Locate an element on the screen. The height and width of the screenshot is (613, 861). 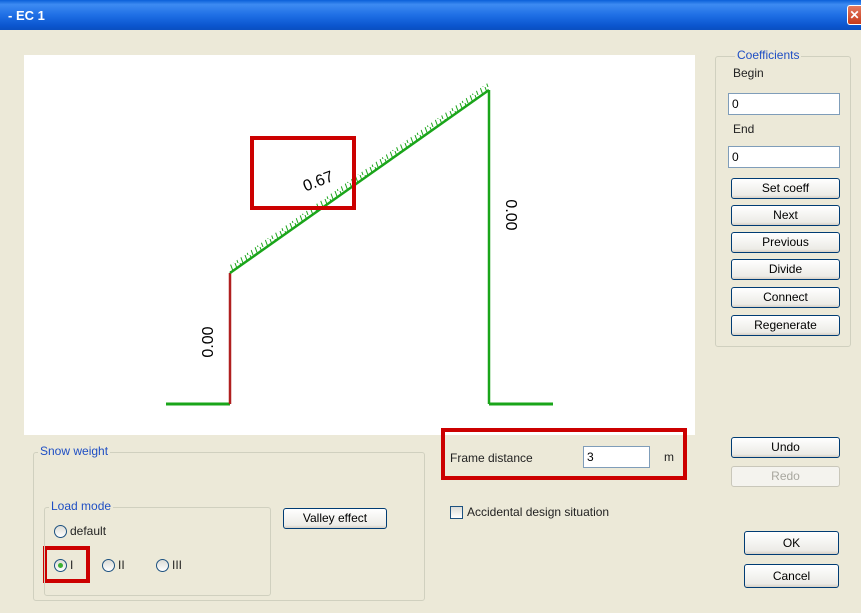
begin-label: Begin is located at coordinates (748, 73).